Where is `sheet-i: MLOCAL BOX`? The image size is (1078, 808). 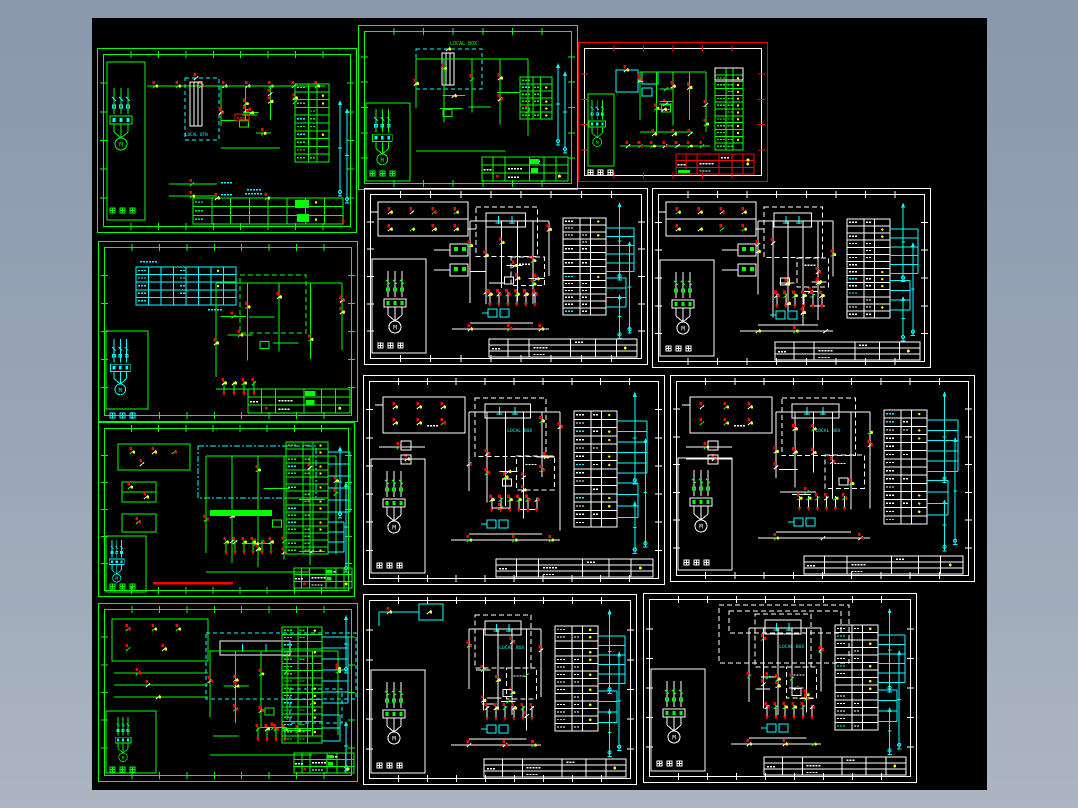
sheet-i: MLOCAL BOX is located at coordinates (780, 688).